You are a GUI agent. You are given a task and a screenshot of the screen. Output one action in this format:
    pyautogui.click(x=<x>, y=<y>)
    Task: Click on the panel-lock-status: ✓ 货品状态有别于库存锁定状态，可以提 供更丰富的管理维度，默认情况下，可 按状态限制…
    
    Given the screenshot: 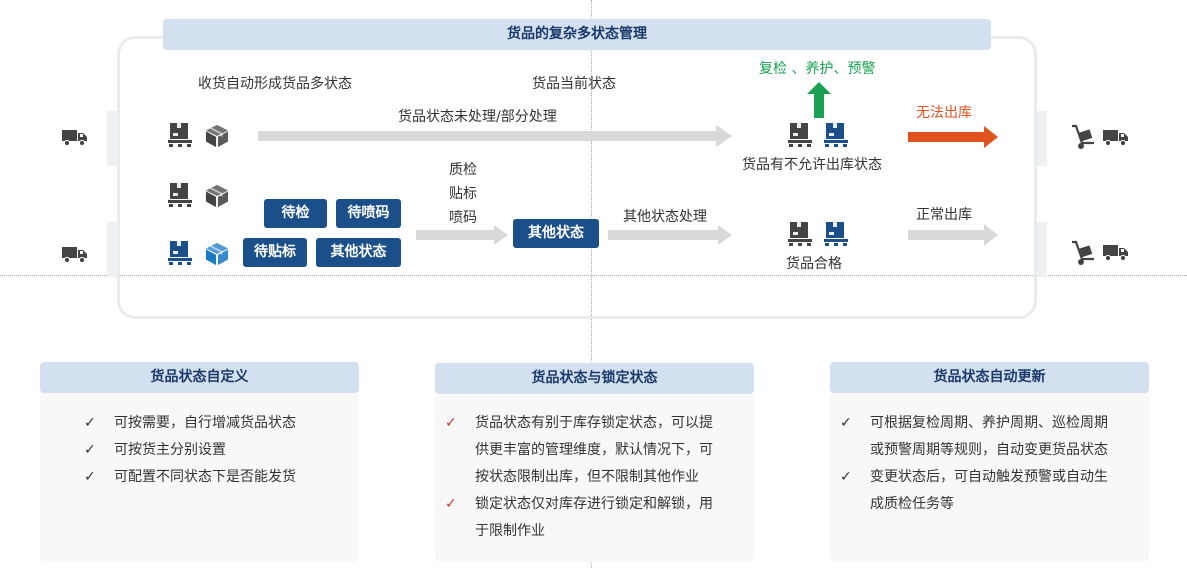 What is the action you would take?
    pyautogui.click(x=594, y=477)
    